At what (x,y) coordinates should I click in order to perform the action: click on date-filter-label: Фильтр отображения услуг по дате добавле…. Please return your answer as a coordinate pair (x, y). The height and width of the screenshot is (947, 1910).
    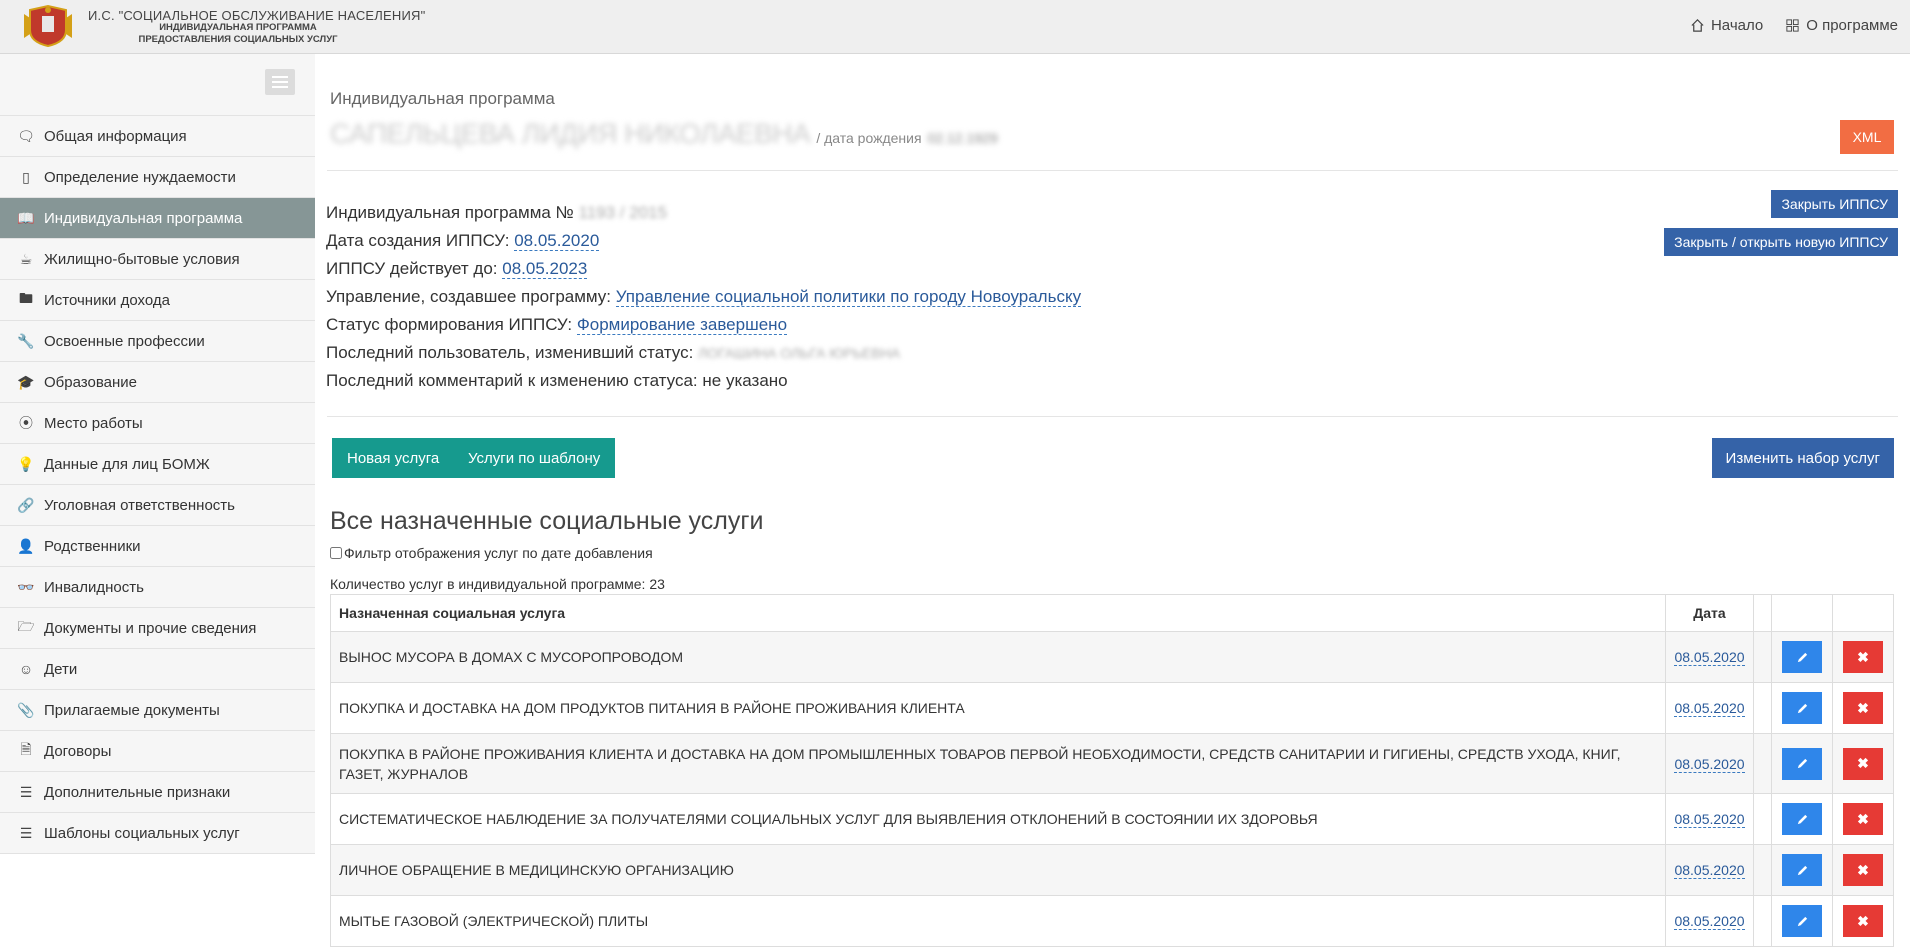
    Looking at the image, I should click on (498, 553).